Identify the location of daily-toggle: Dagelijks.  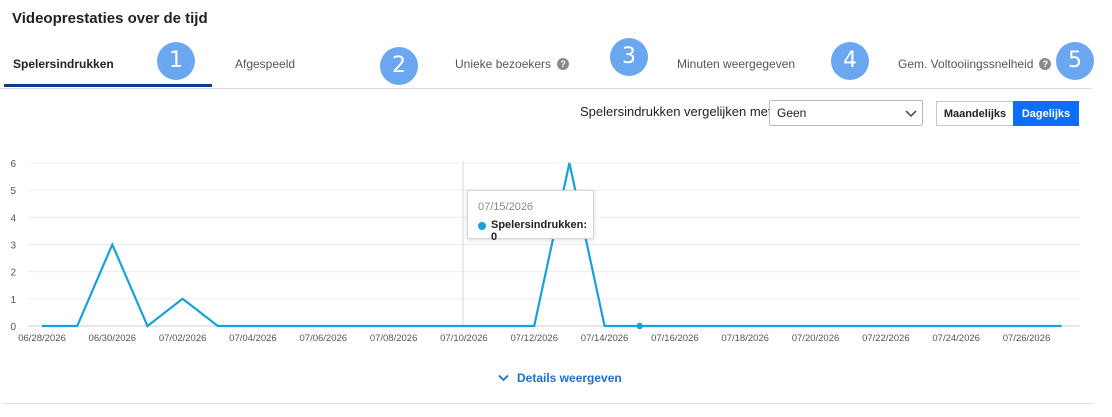
(1046, 113).